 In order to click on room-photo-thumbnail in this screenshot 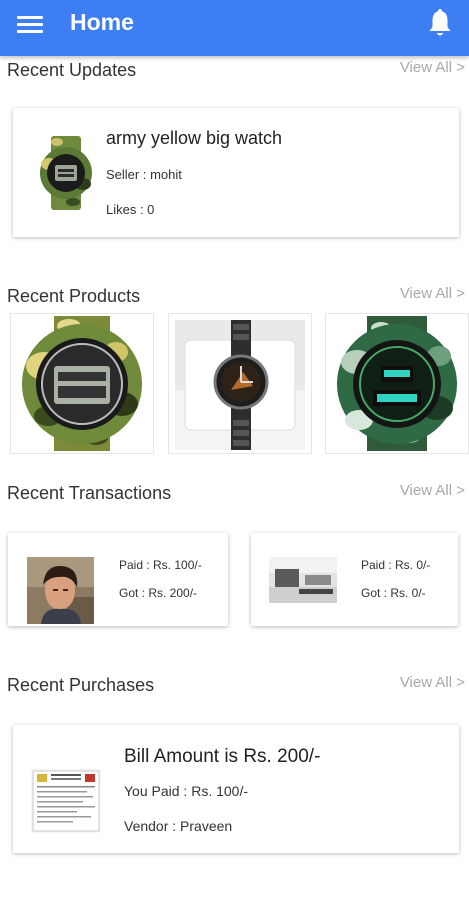, I will do `click(303, 580)`.